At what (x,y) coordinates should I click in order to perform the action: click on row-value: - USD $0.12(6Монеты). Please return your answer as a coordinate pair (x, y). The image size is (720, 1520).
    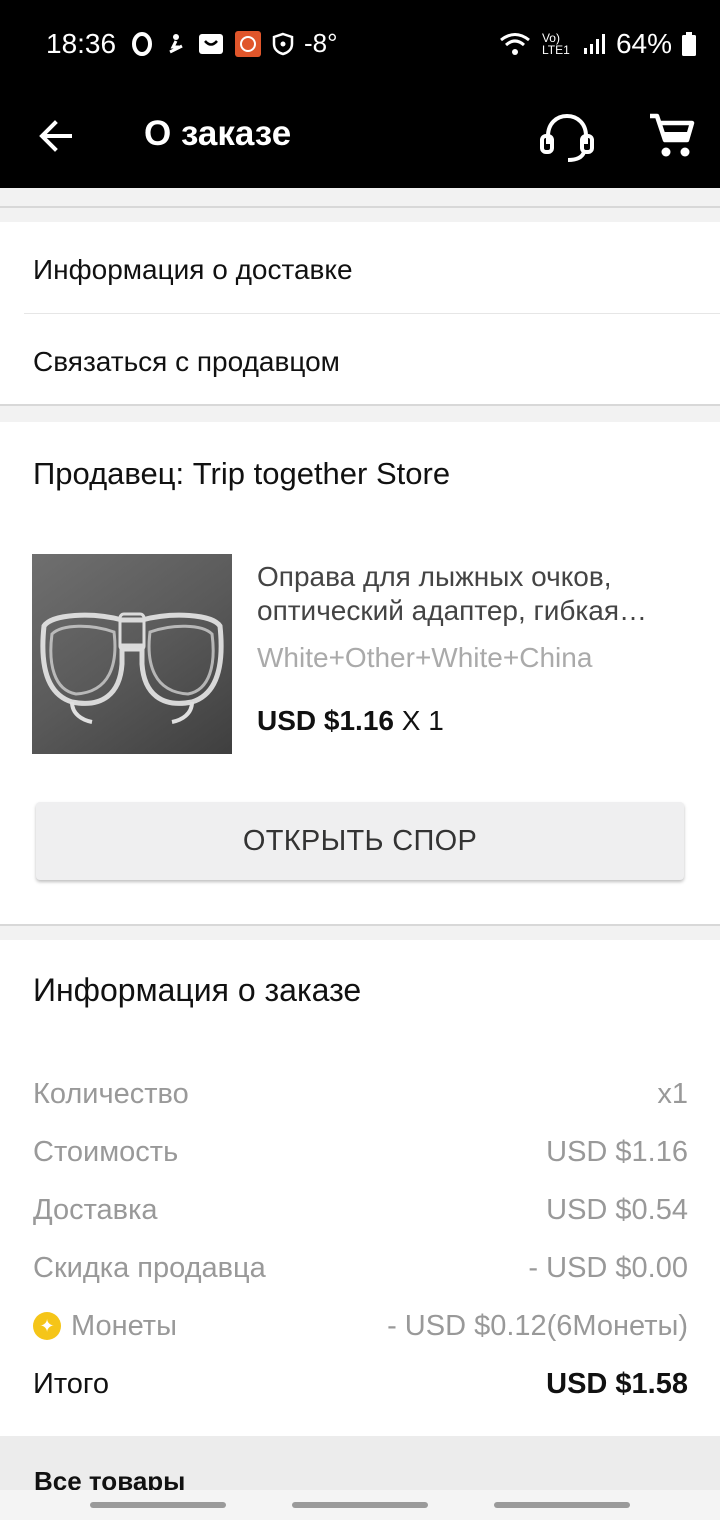
    Looking at the image, I should click on (537, 1325).